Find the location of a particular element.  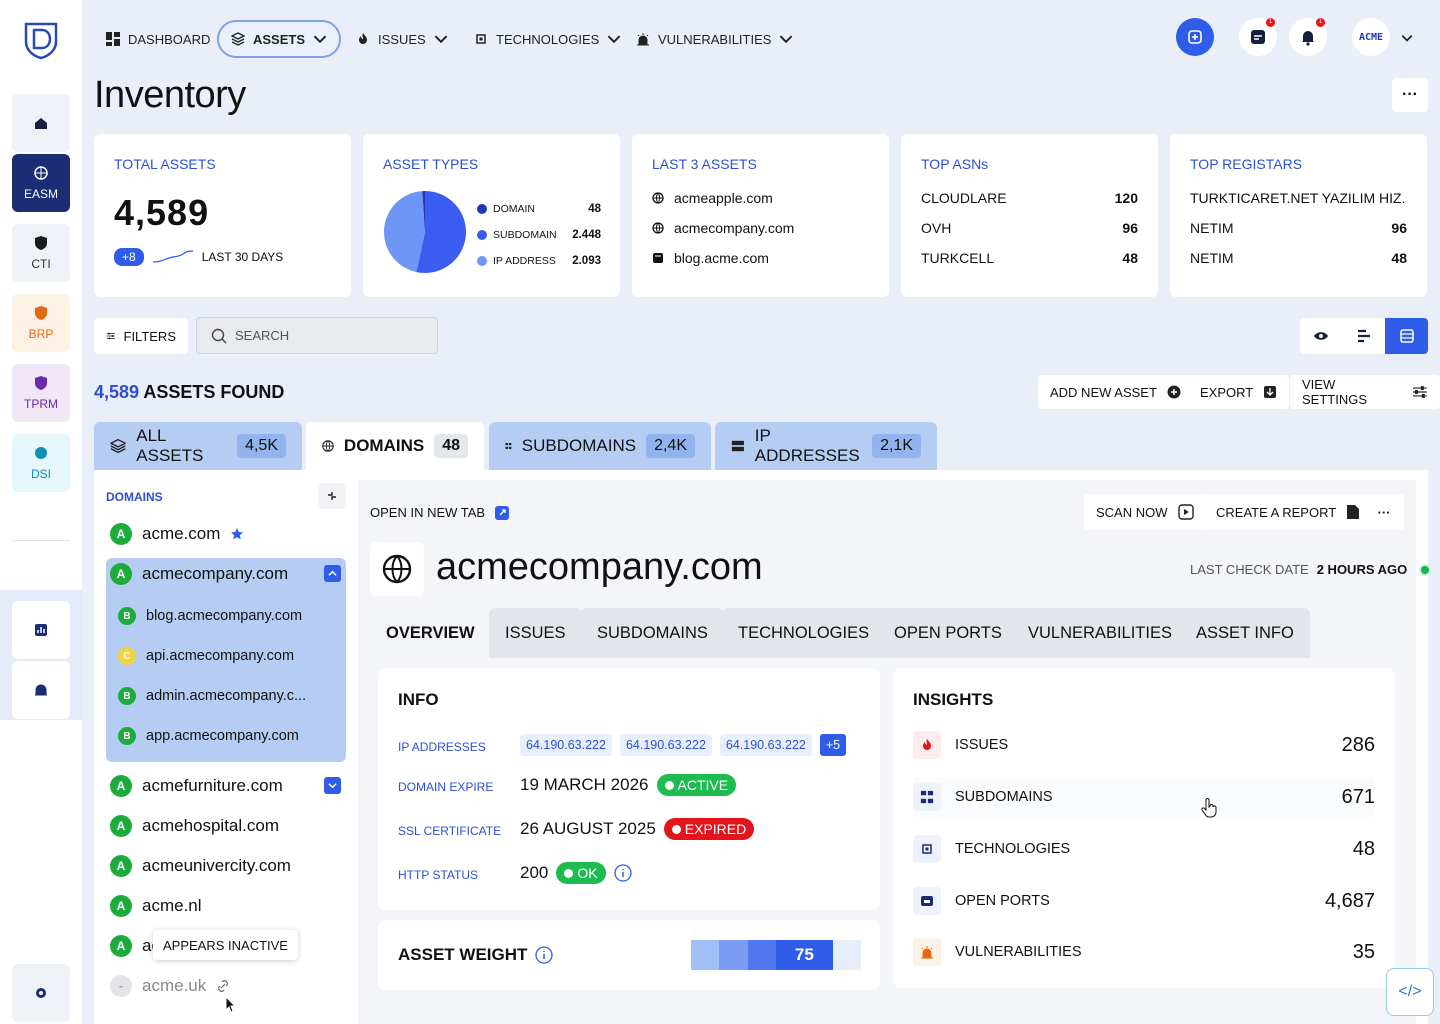

layers-icon is located at coordinates (238, 39).